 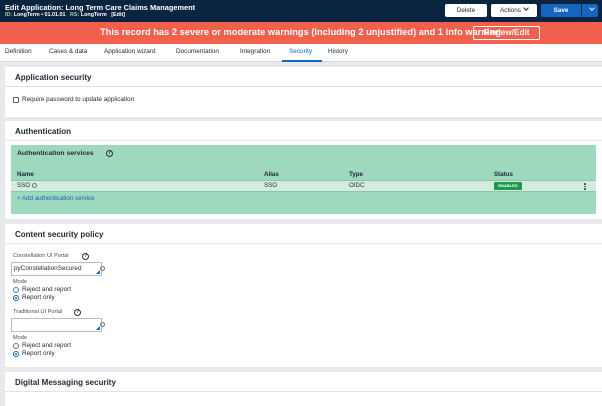 I want to click on column-header-alias: Alias, so click(x=271, y=174).